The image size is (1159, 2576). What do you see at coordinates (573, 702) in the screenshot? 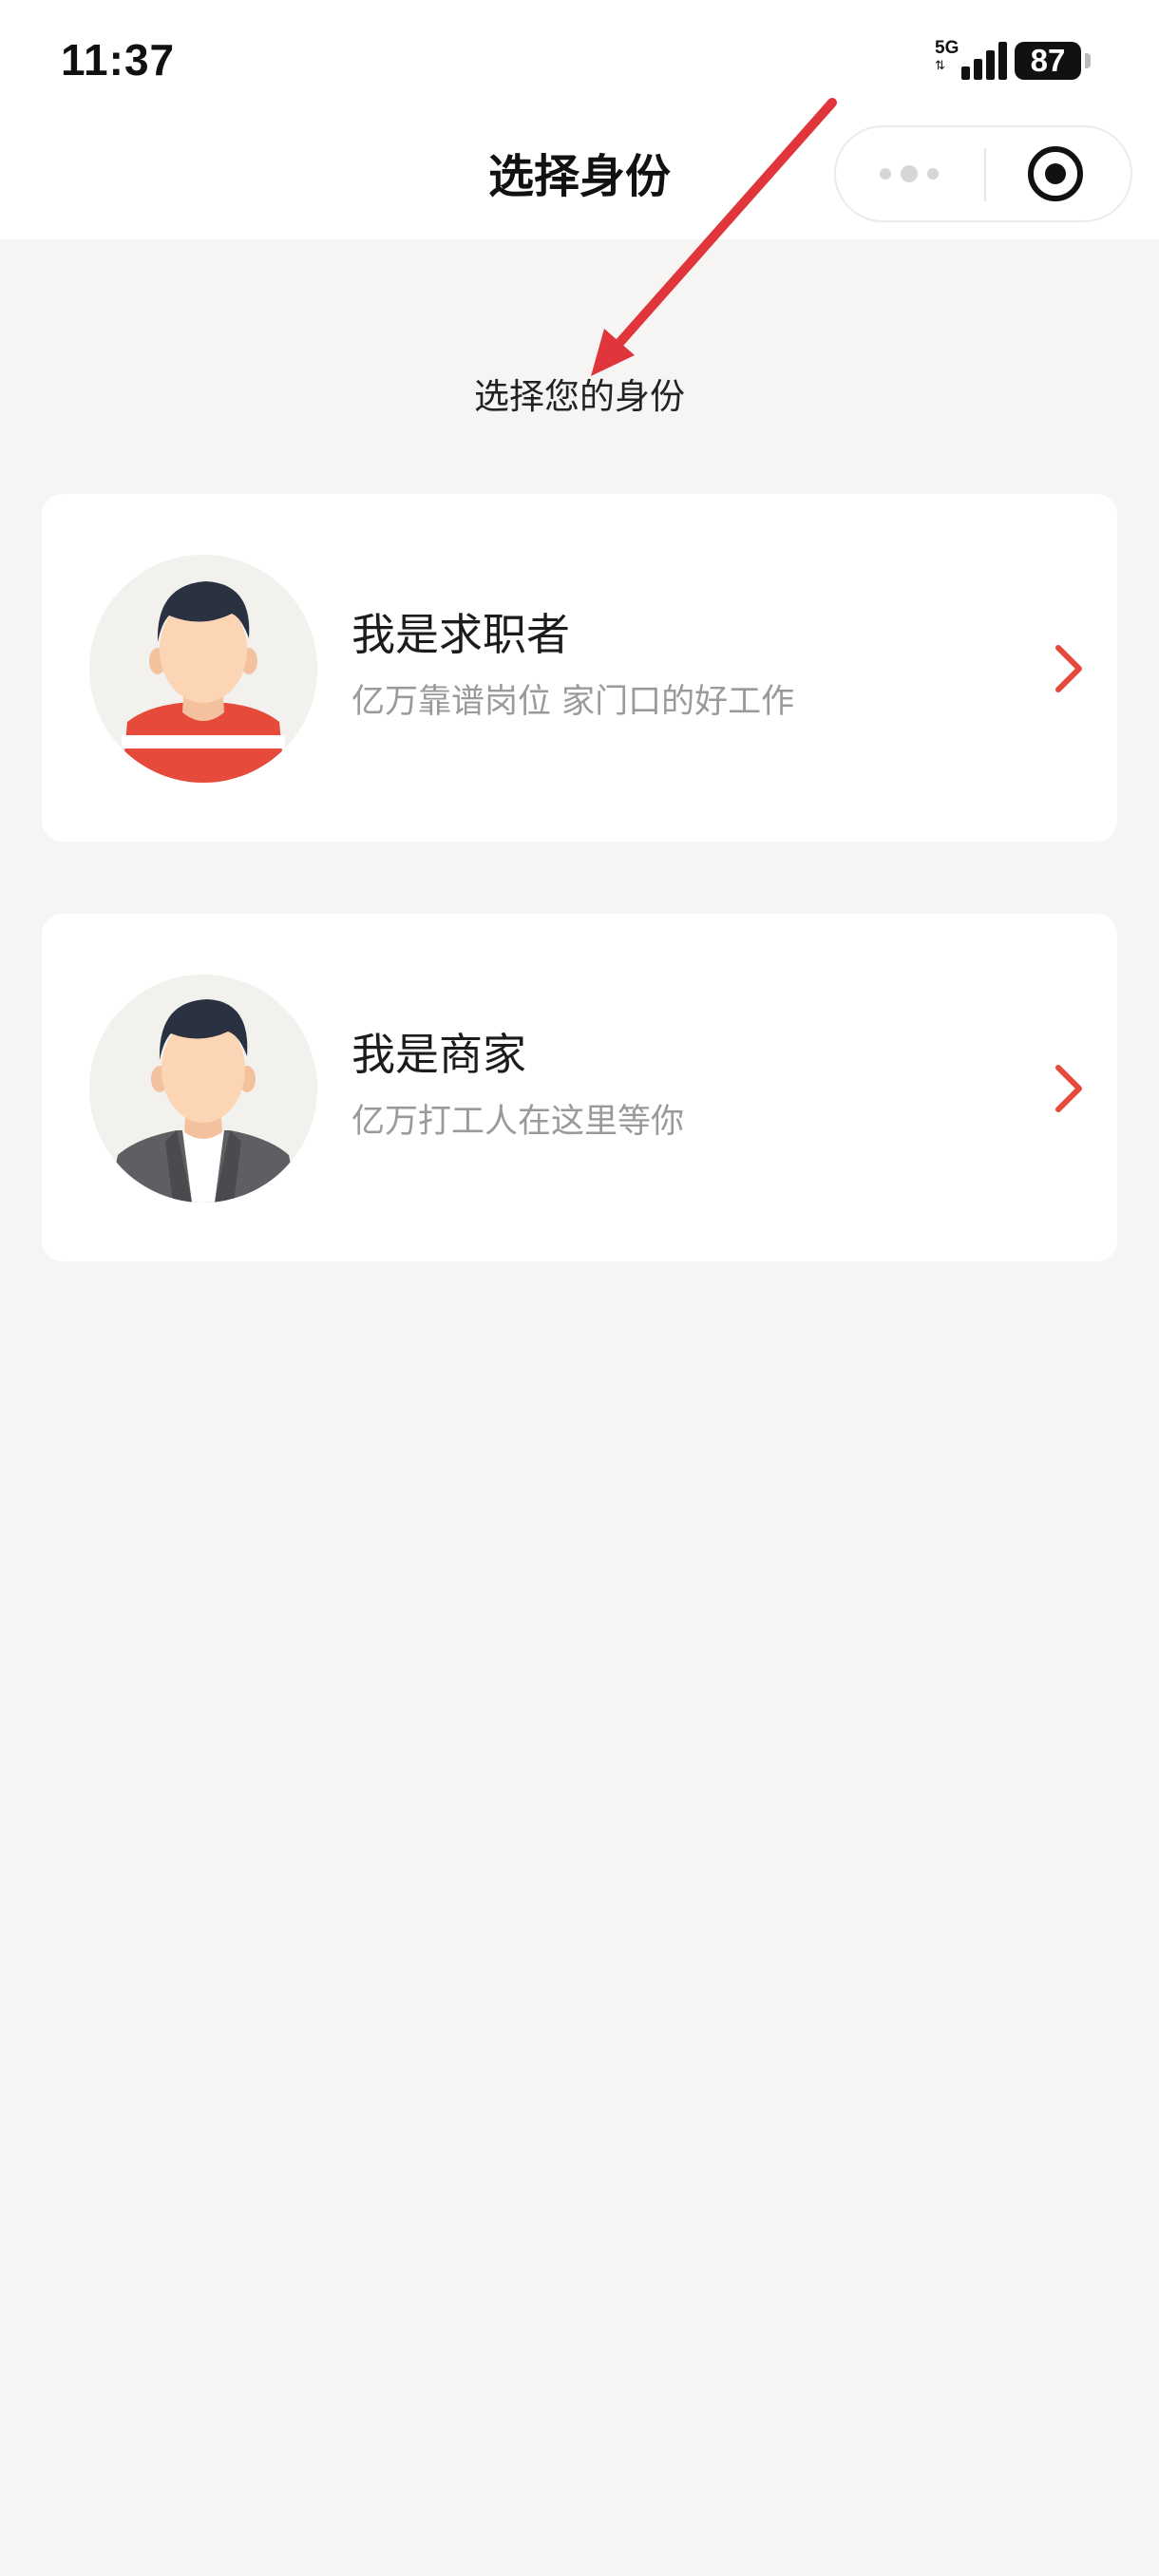
I see `job-seeker-description: 亿万靠谱岗位 家门口的好工作` at bounding box center [573, 702].